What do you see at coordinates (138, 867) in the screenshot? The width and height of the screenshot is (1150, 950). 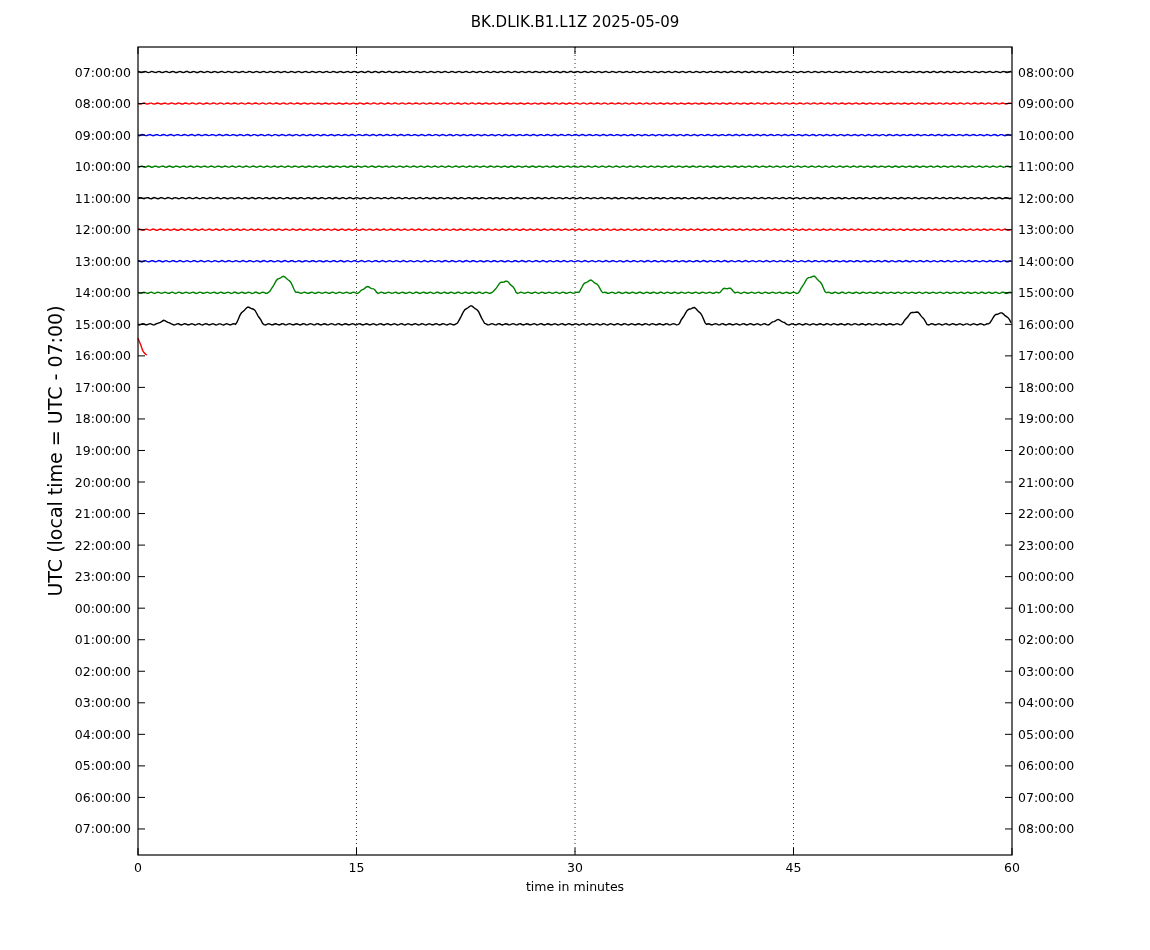 I see `axis-tick-label: 0` at bounding box center [138, 867].